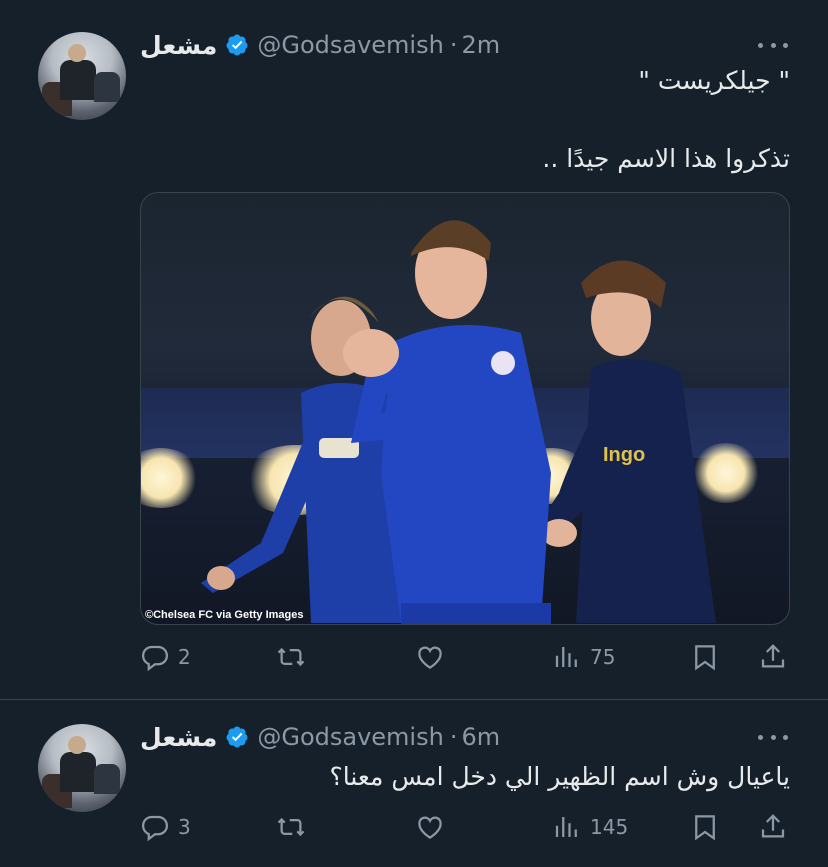 This screenshot has height=867, width=828. I want to click on reply-button: 2, so click(165, 657).